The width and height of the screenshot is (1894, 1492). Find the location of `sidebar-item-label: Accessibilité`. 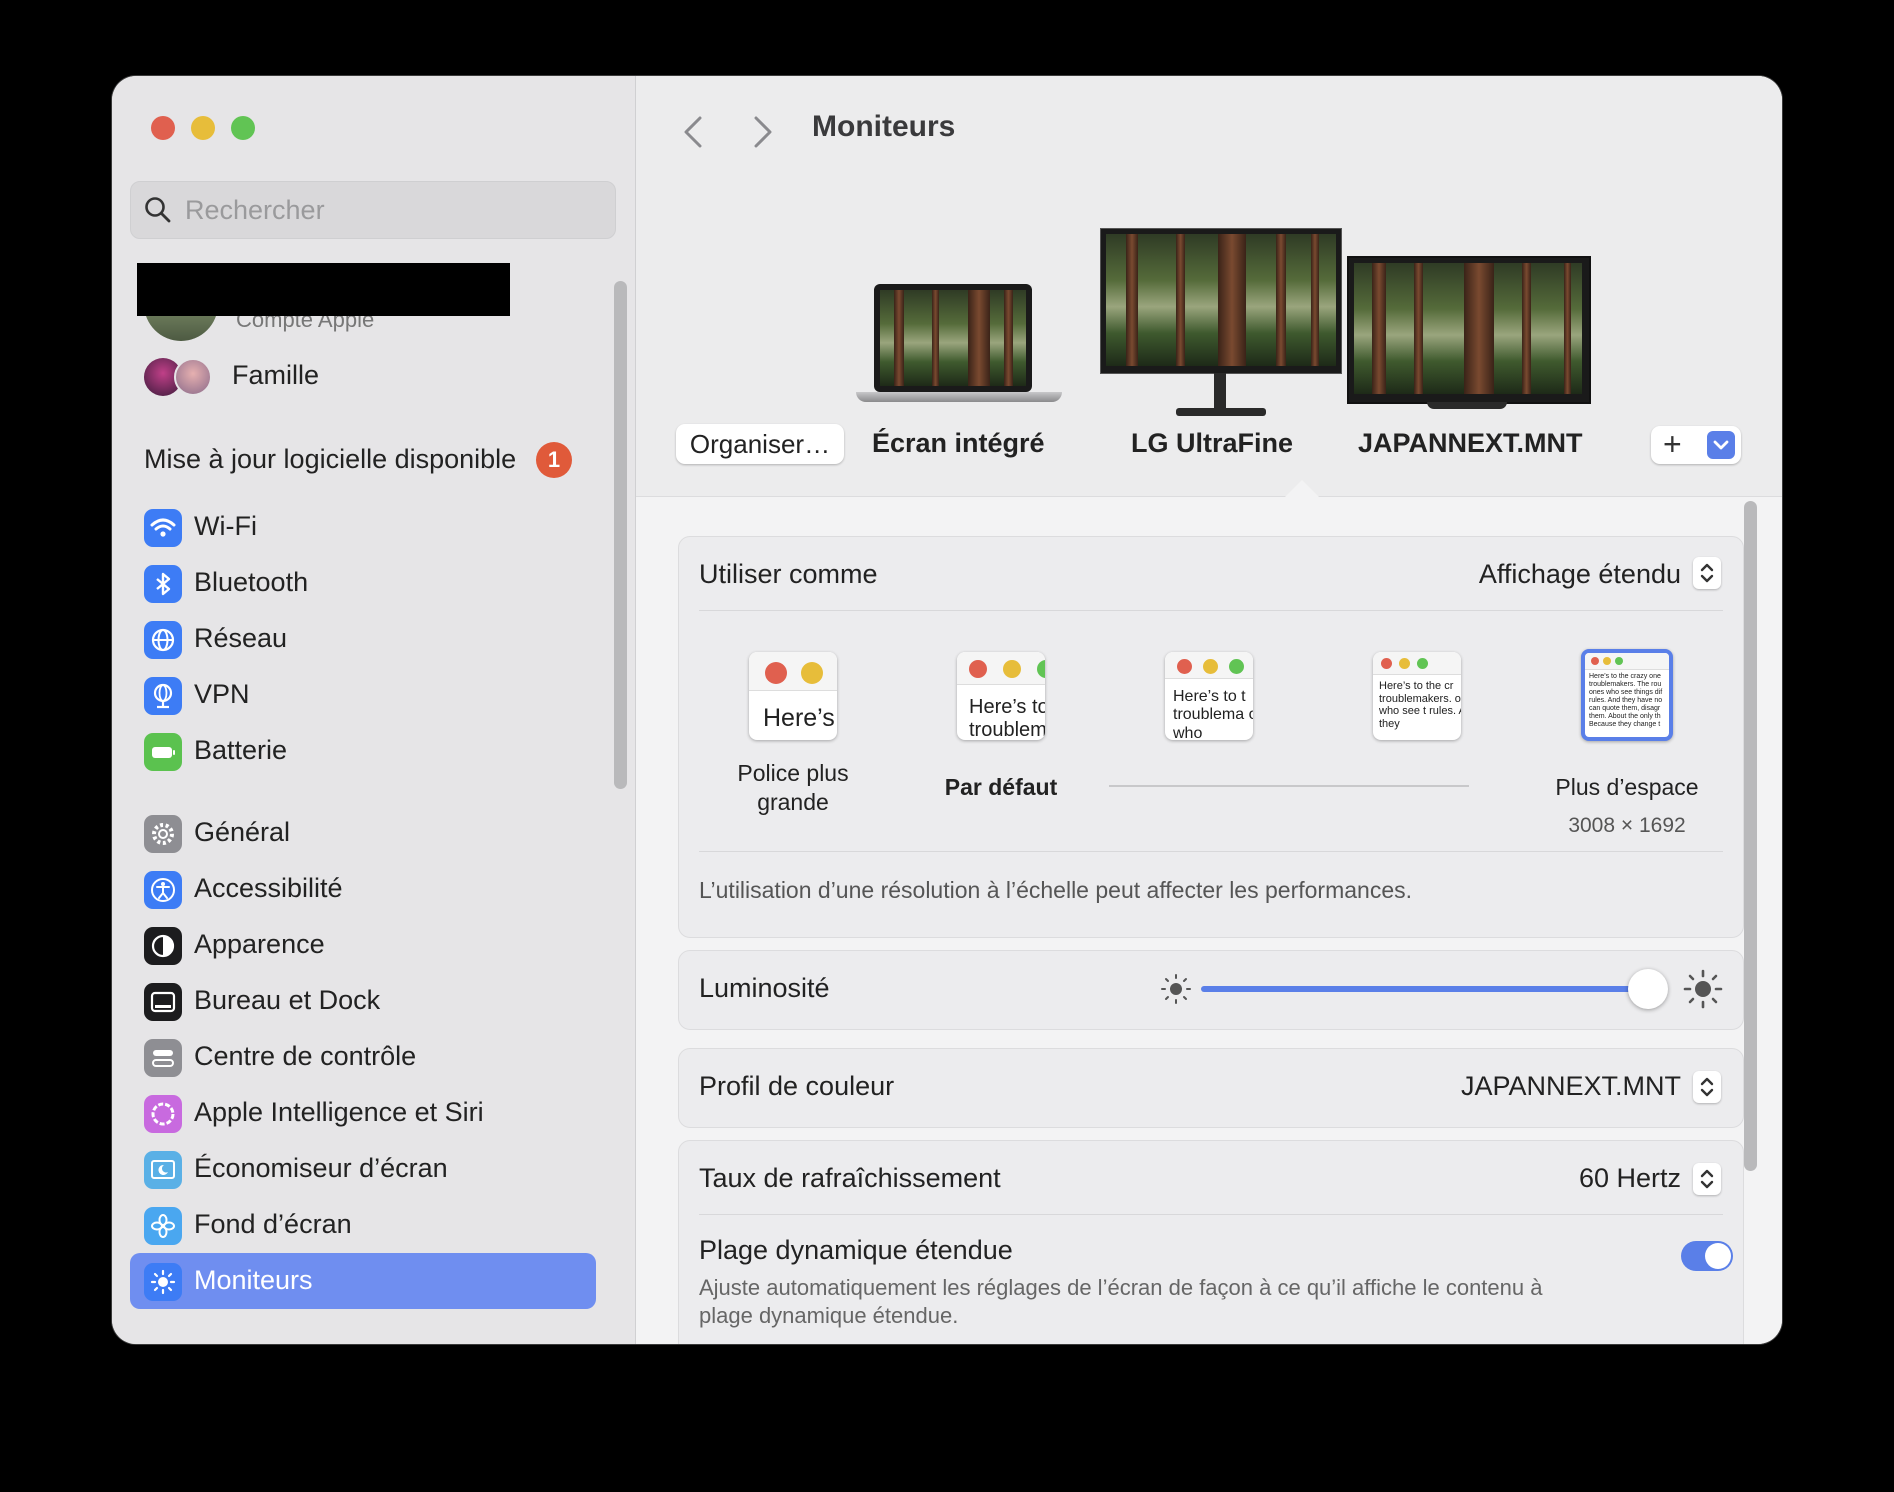

sidebar-item-label: Accessibilité is located at coordinates (268, 888).